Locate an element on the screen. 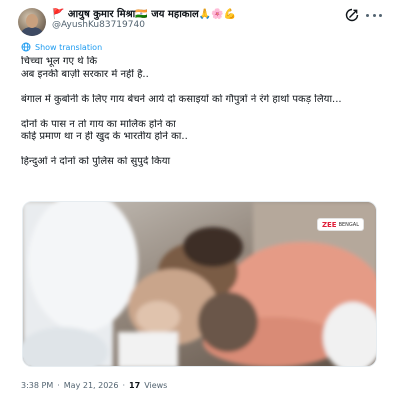 The width and height of the screenshot is (400, 398). author-handle: @AyushKu83719740 is located at coordinates (98, 25).